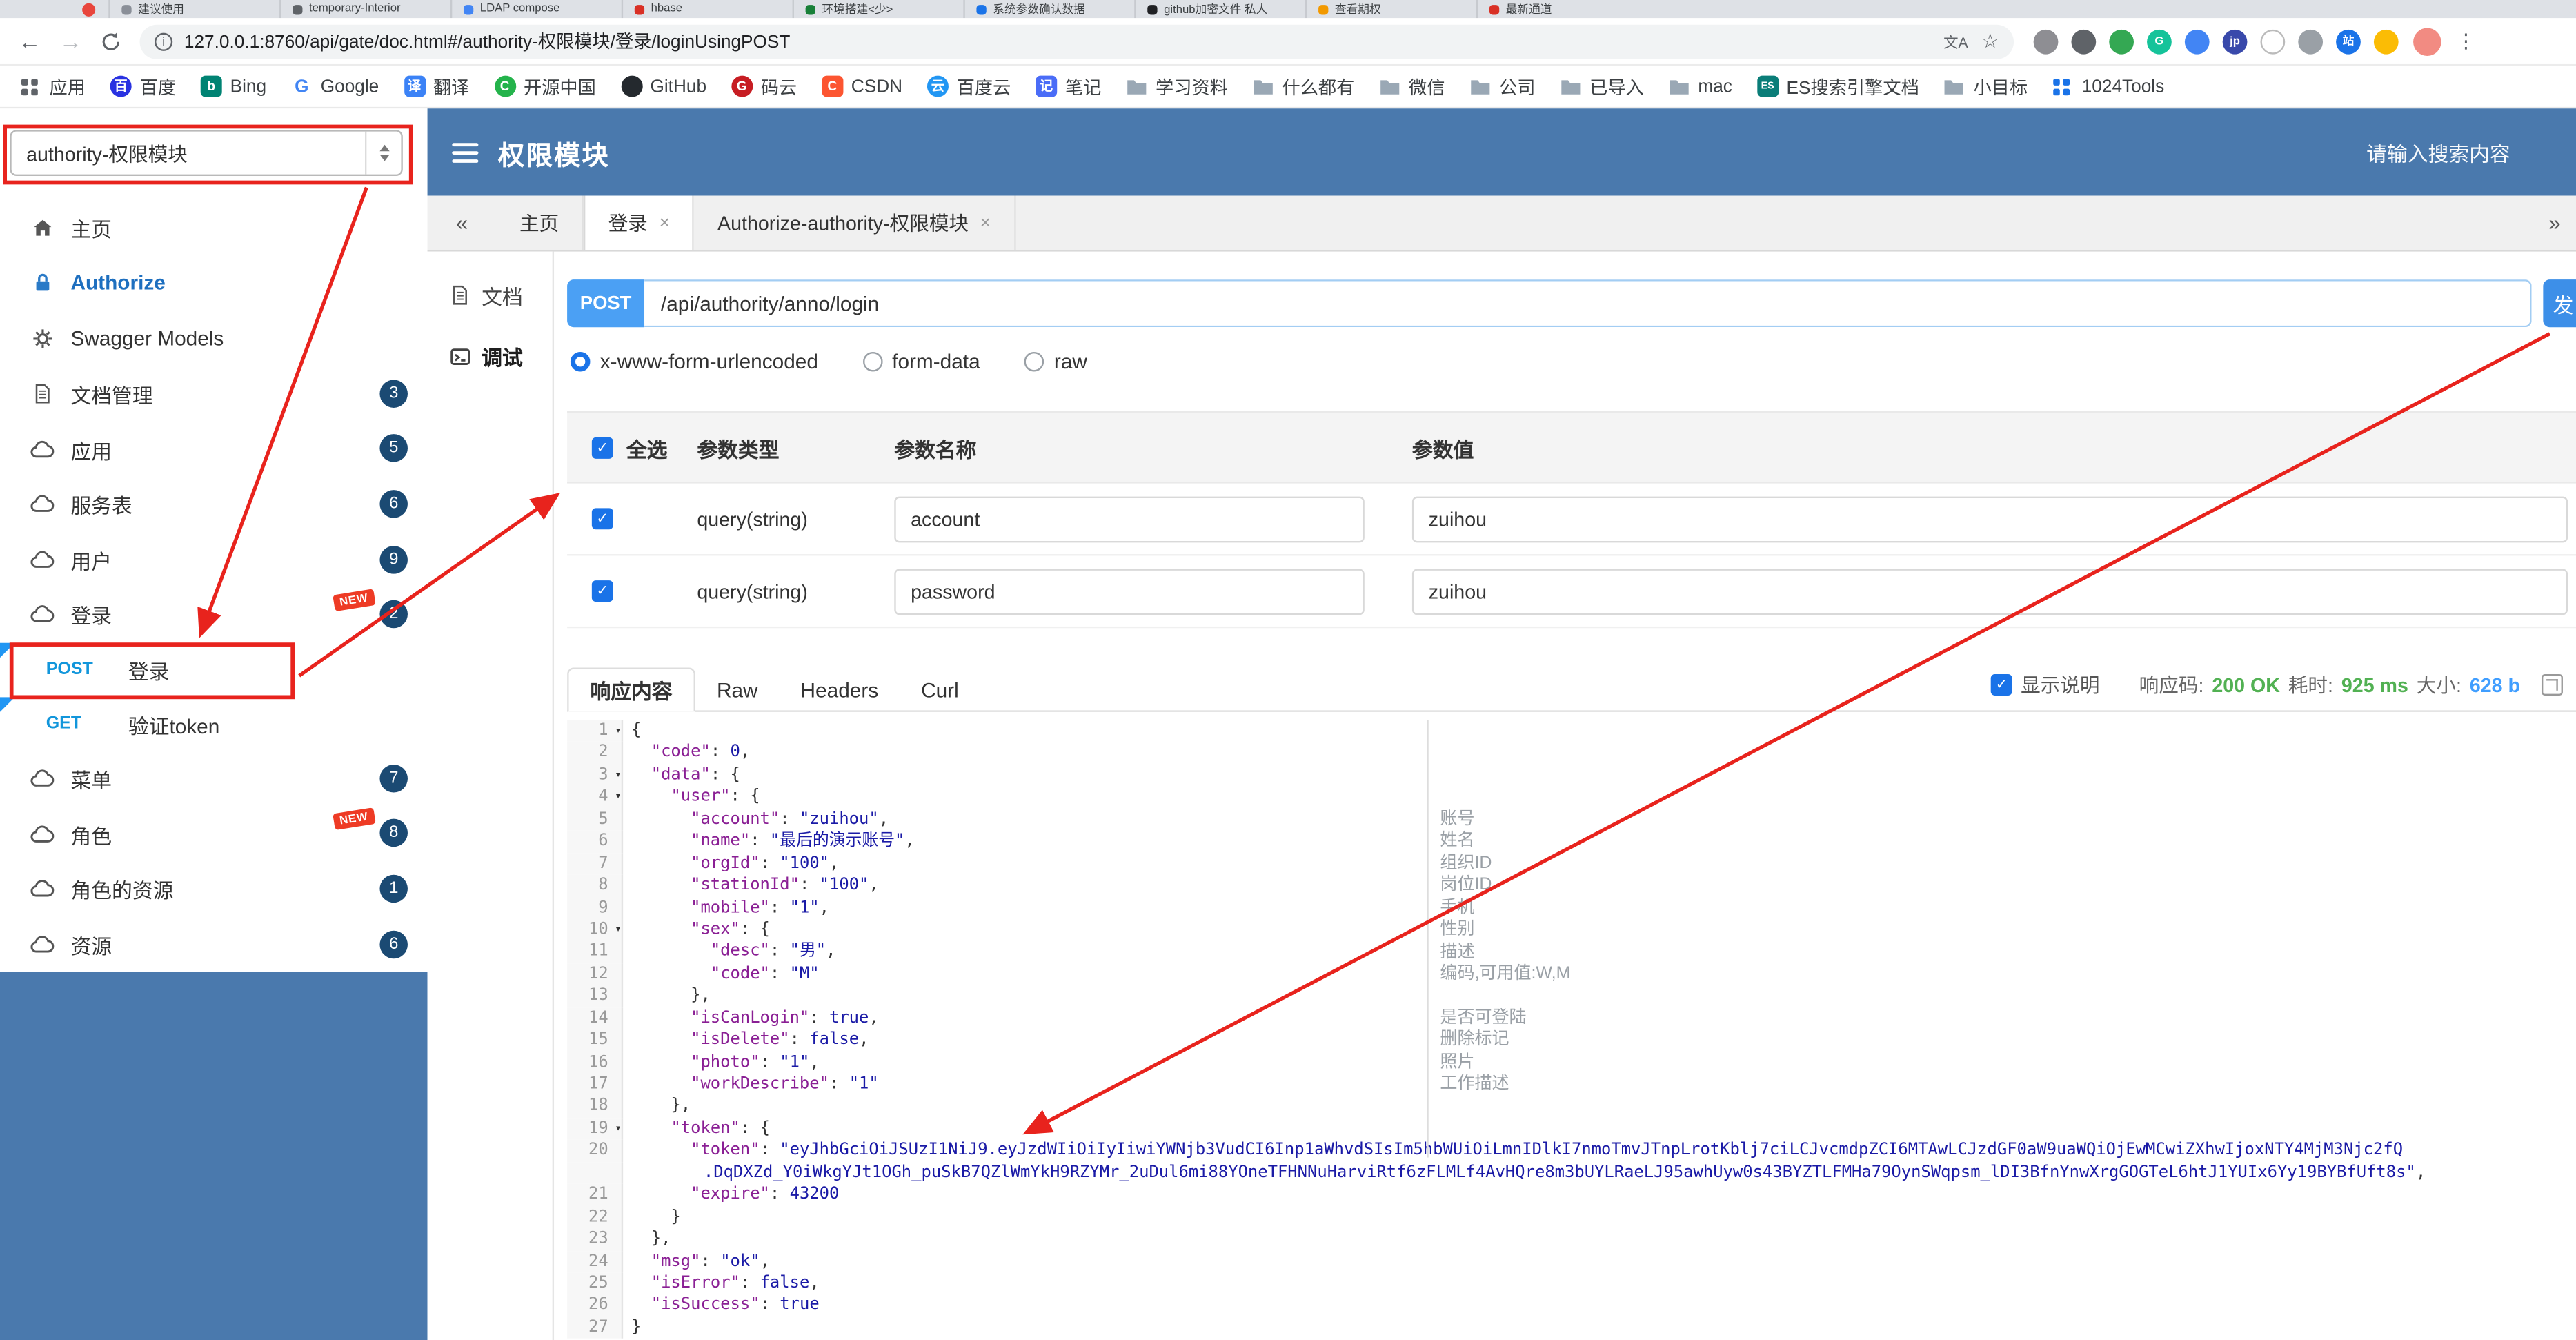 The image size is (2576, 1340). I want to click on response-tab-Headers: Headers, so click(840, 689).